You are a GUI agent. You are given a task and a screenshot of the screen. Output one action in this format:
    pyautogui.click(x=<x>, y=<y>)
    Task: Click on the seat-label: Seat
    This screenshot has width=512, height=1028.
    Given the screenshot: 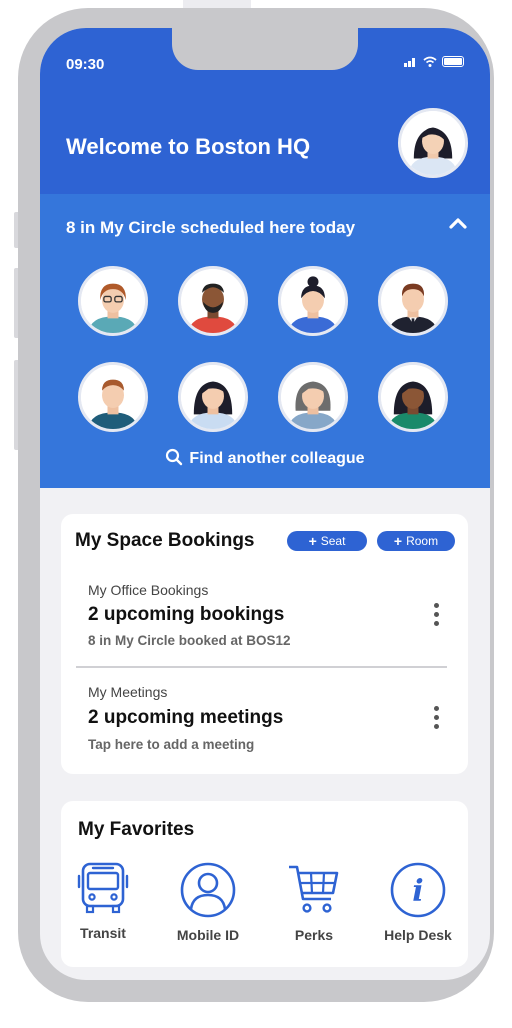 What is the action you would take?
    pyautogui.click(x=333, y=541)
    